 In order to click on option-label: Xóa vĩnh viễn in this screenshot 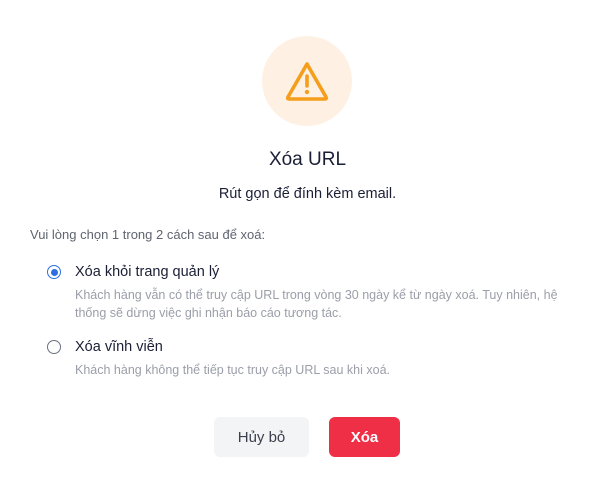, I will do `click(119, 347)`.